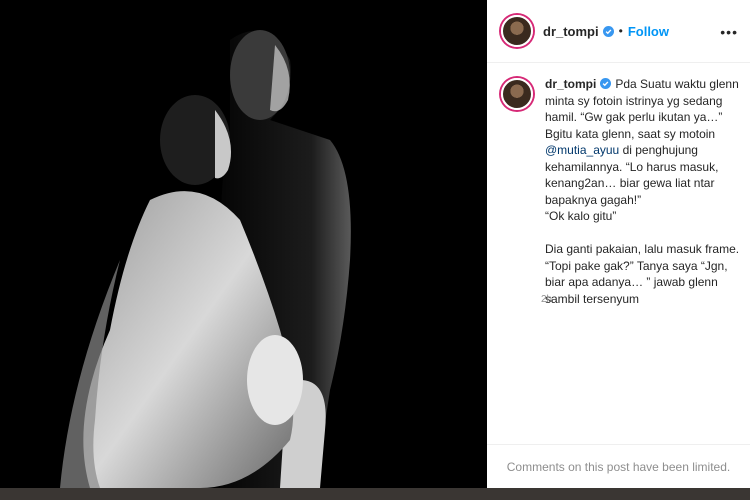  I want to click on username-link: dr_tompi, so click(571, 31).